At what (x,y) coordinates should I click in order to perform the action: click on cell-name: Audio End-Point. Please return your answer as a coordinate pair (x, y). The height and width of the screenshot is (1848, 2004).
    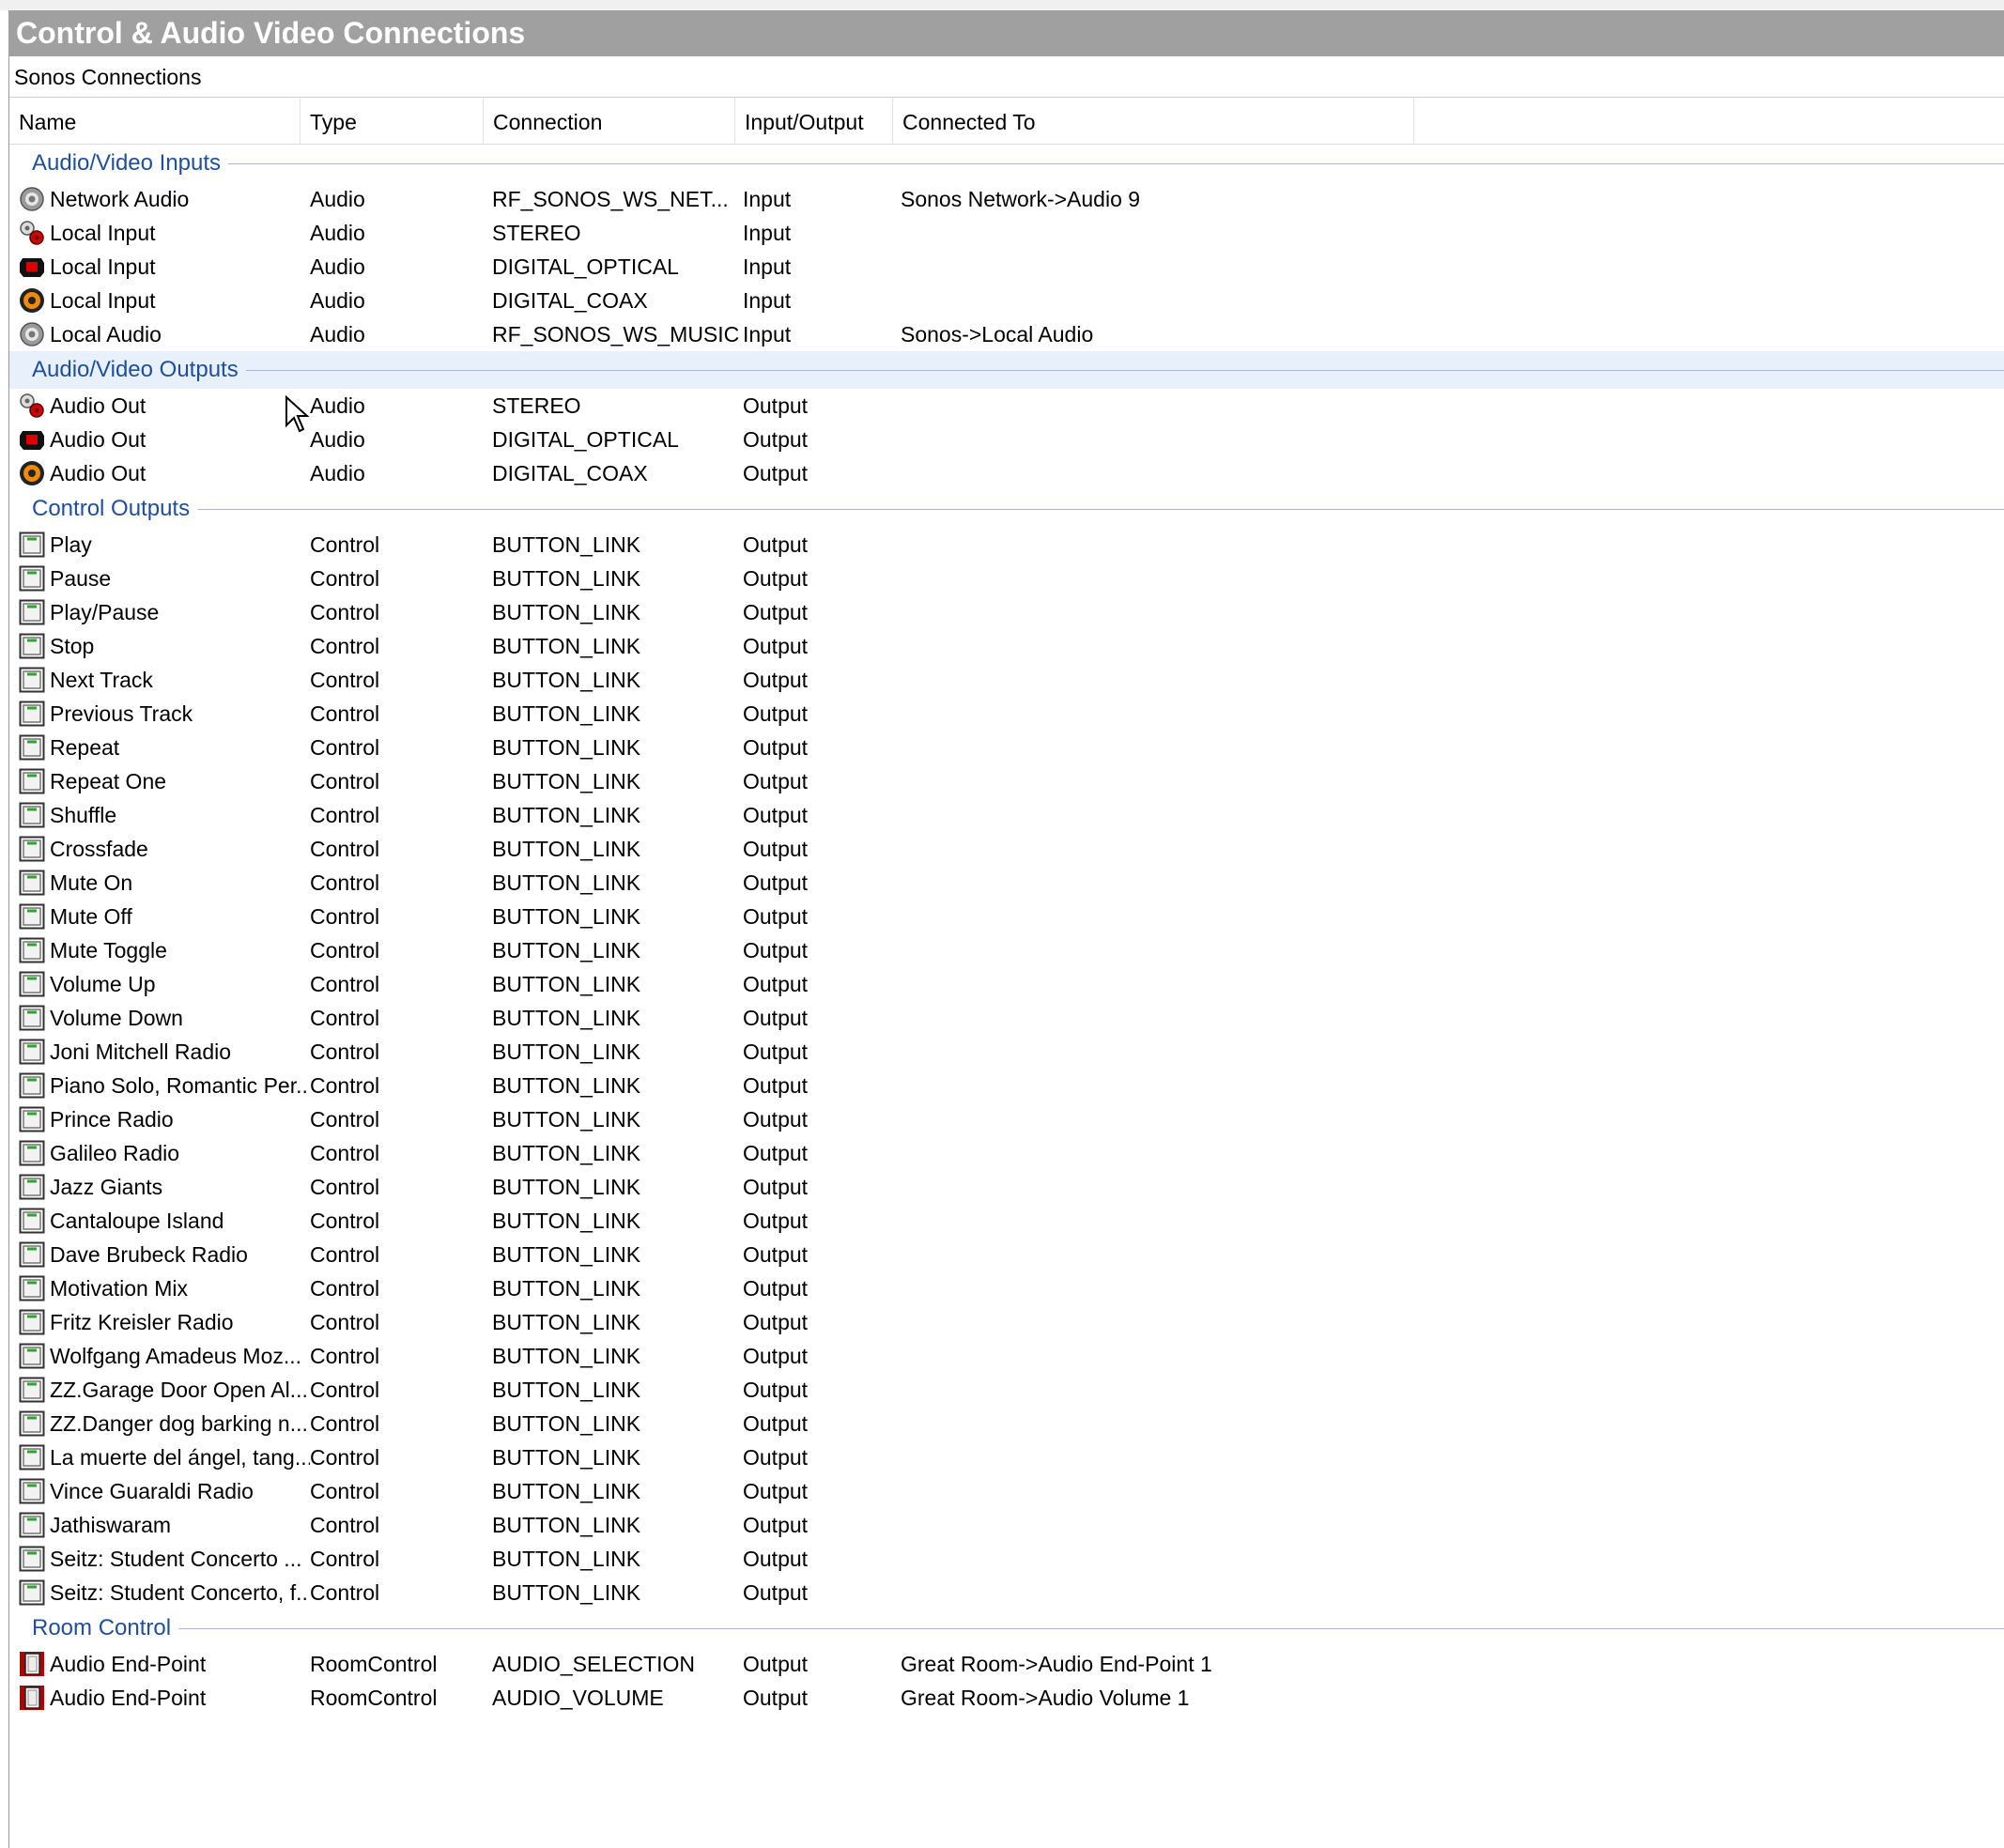
    Looking at the image, I should click on (128, 1664).